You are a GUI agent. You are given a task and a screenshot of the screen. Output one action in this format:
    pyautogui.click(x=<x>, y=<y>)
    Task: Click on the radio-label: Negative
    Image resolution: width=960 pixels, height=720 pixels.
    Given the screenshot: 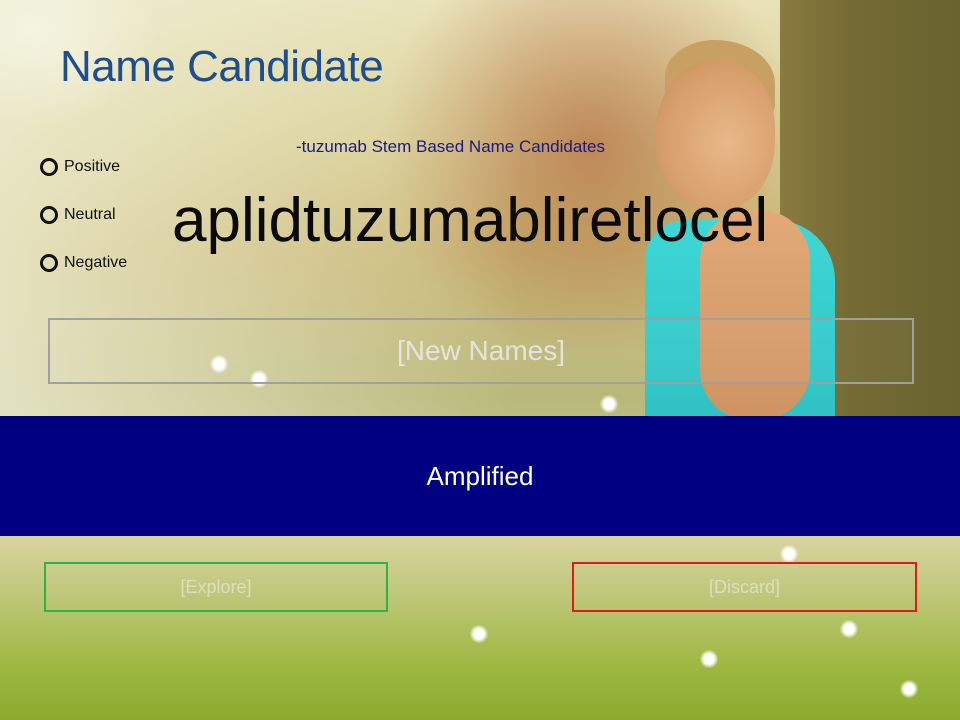 What is the action you would take?
    pyautogui.click(x=96, y=262)
    